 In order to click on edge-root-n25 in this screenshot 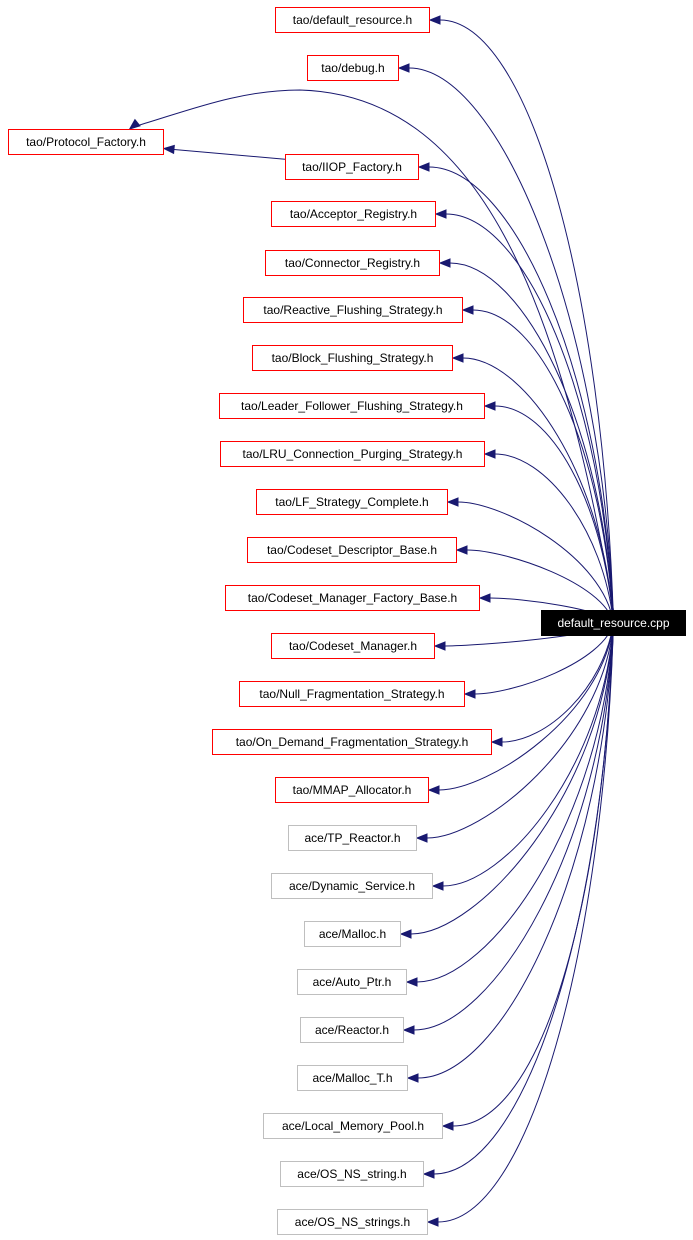, I will do `click(520, 924)`.